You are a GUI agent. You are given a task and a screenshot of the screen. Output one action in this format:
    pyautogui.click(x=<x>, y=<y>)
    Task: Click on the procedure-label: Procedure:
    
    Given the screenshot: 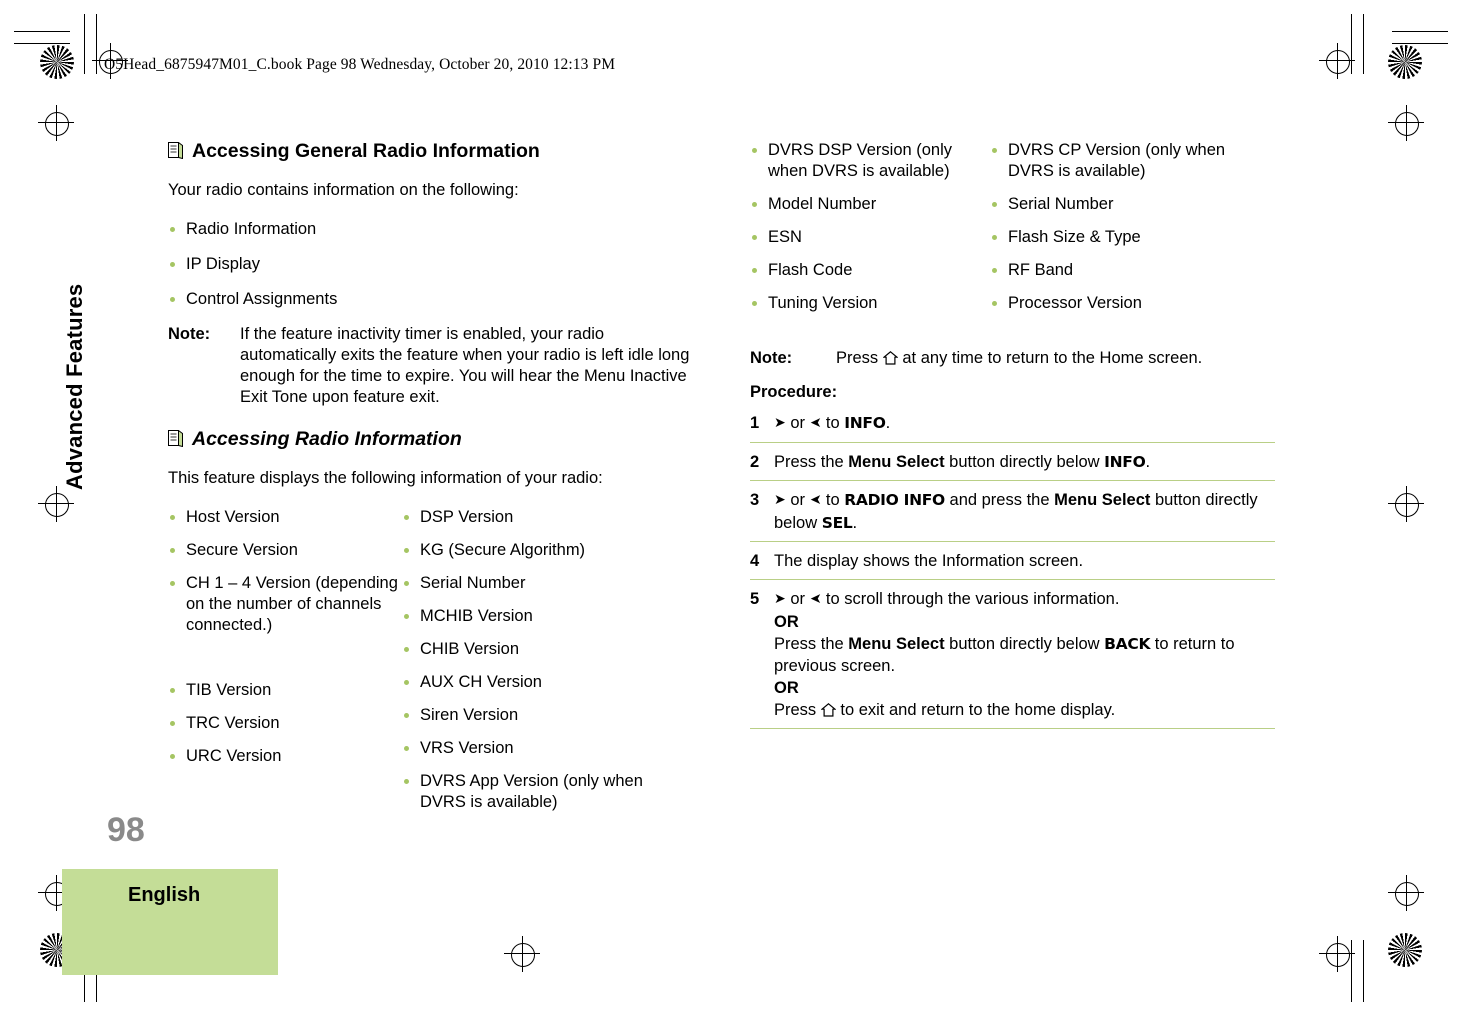 What is the action you would take?
    pyautogui.click(x=794, y=392)
    